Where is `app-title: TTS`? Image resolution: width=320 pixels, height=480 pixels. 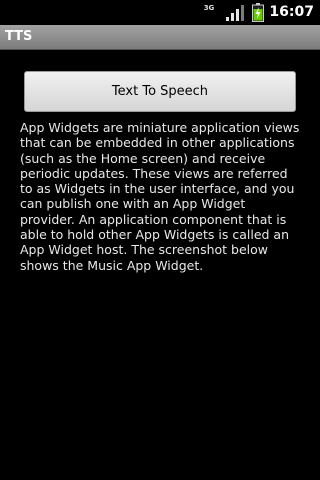 app-title: TTS is located at coordinates (19, 36).